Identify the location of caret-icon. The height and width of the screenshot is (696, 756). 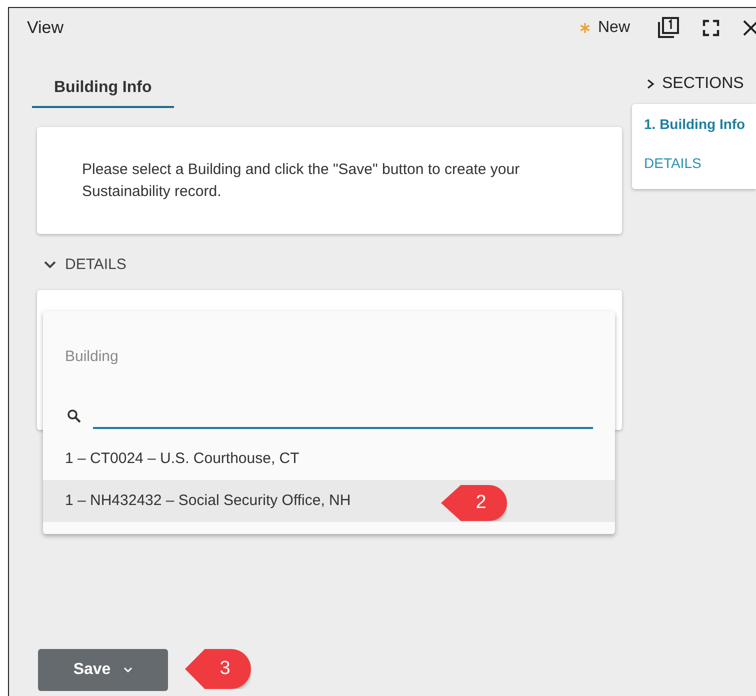
(127, 670).